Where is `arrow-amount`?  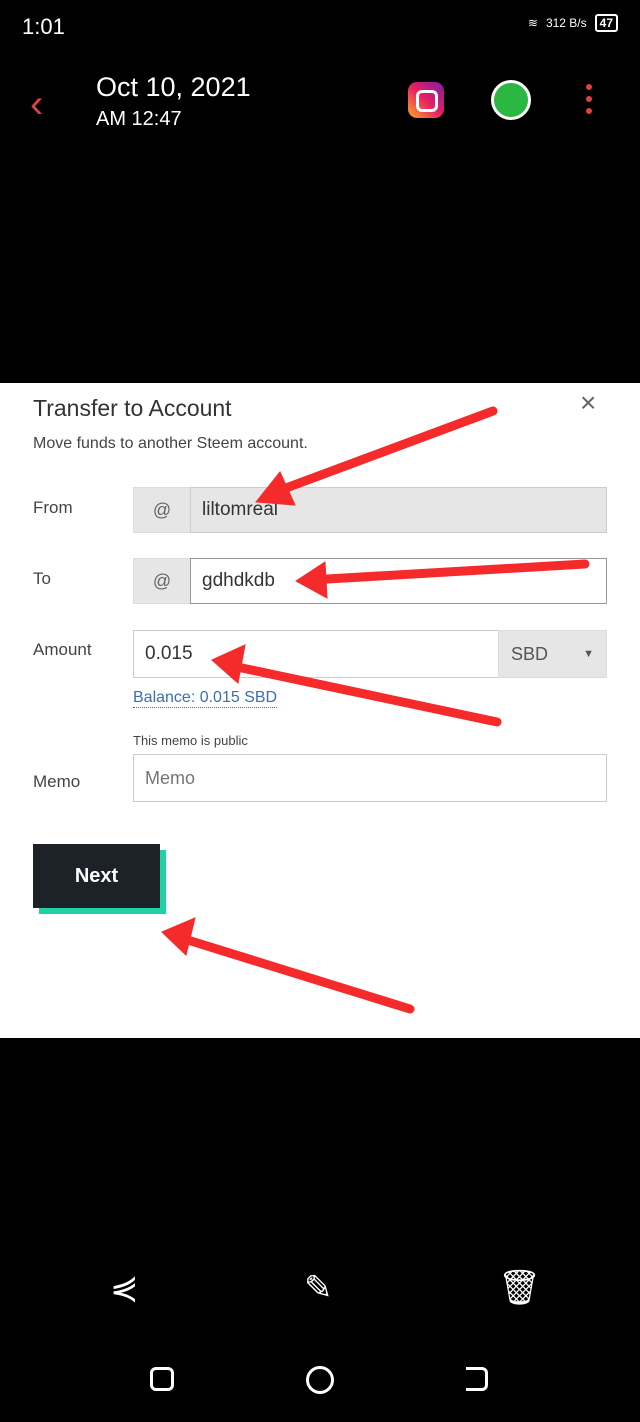 arrow-amount is located at coordinates (362, 693).